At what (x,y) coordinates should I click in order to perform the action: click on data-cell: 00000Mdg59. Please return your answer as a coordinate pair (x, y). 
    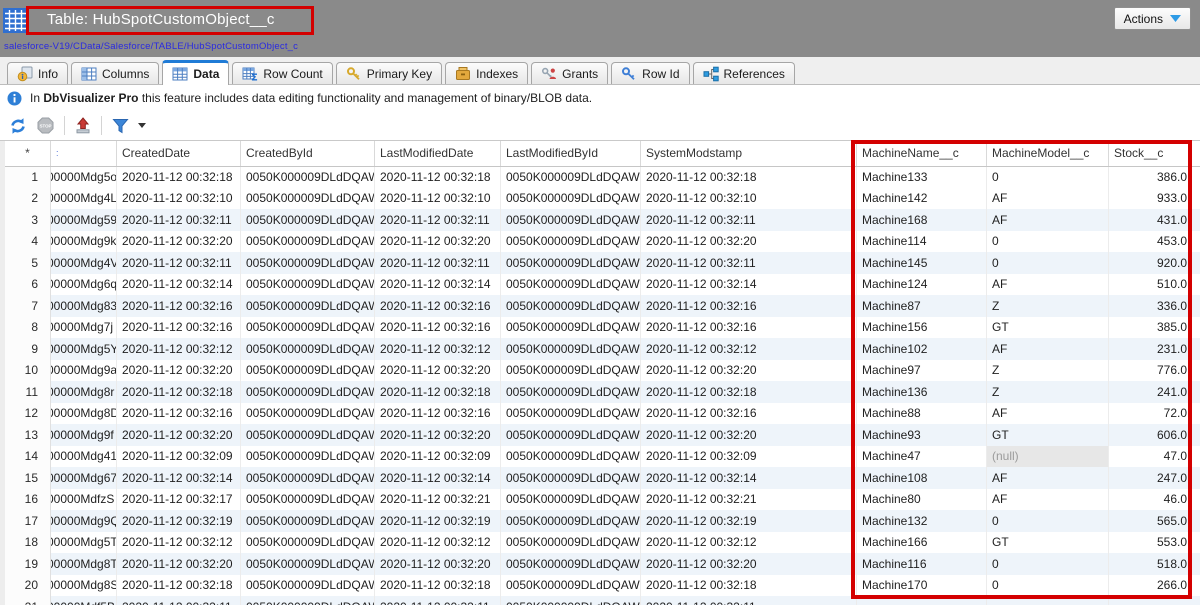
    Looking at the image, I should click on (83, 220).